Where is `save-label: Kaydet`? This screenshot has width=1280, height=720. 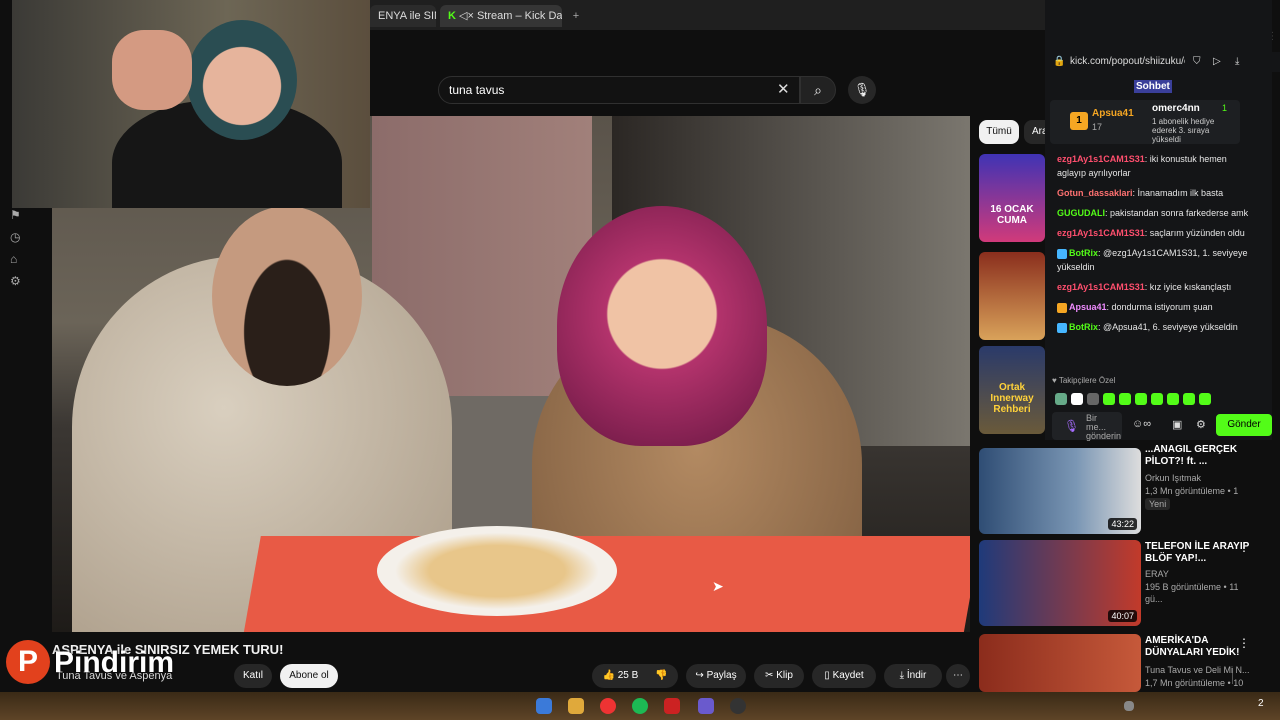 save-label: Kaydet is located at coordinates (848, 675).